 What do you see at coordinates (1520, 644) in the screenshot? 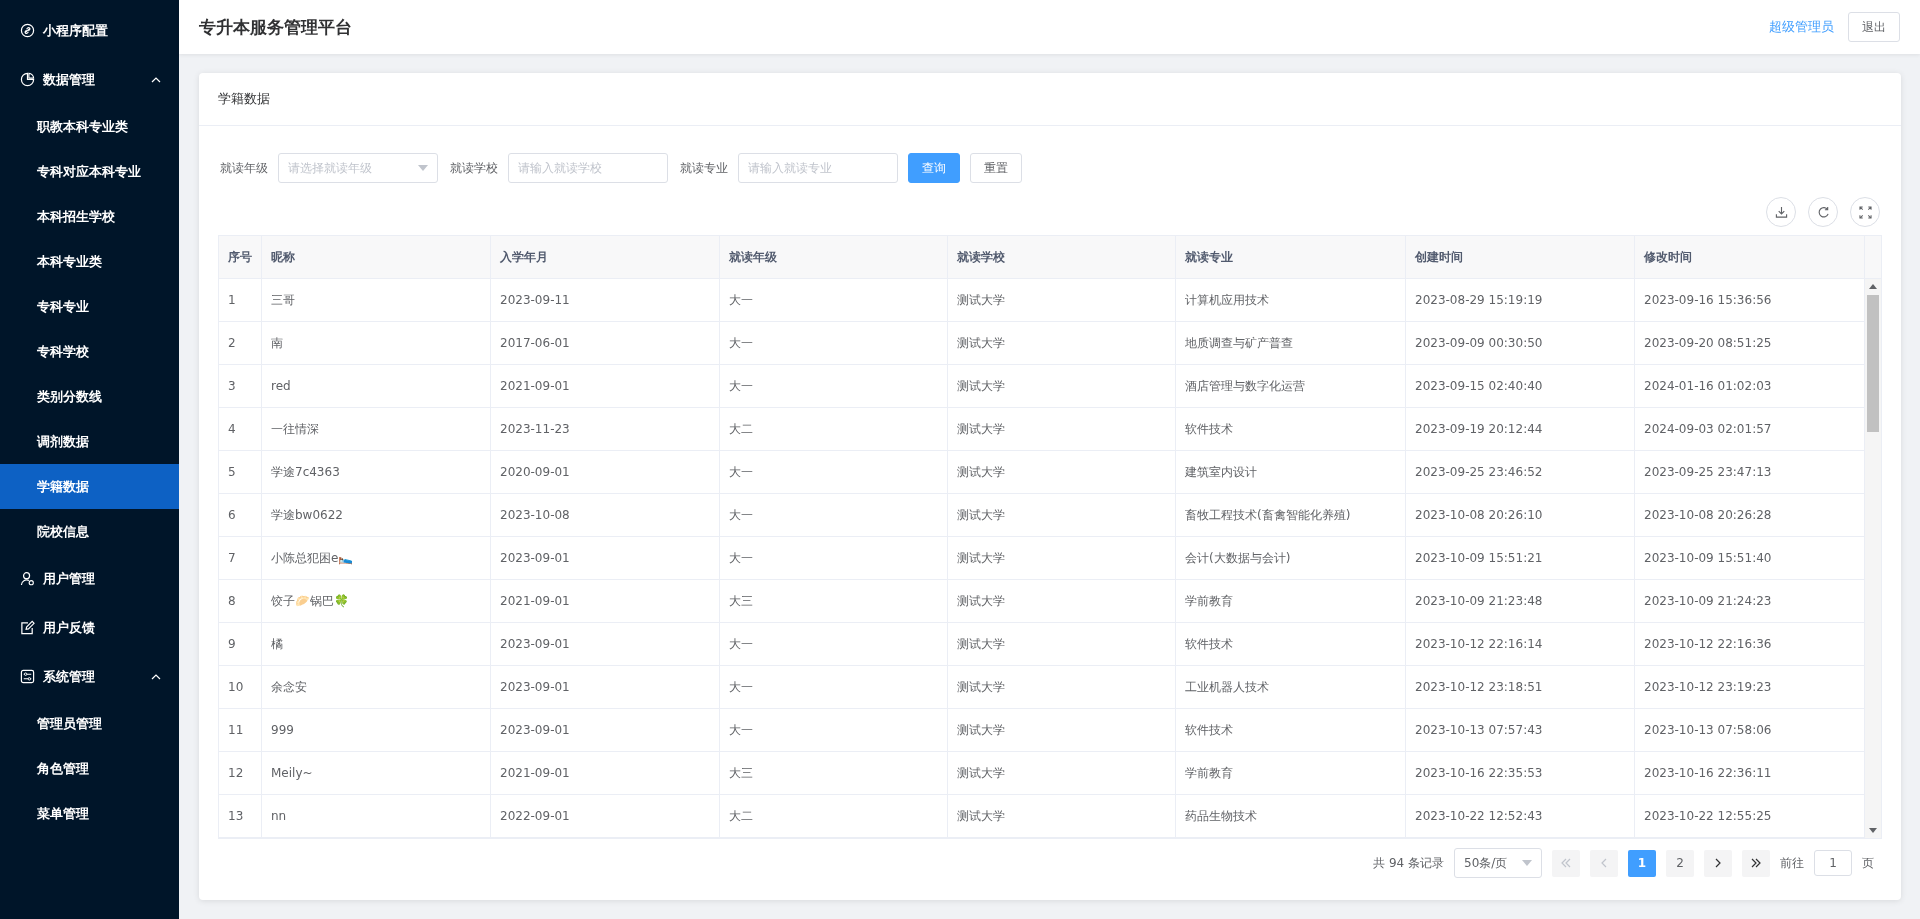
I see `table-cell: 2023-10-12 22:16:14` at bounding box center [1520, 644].